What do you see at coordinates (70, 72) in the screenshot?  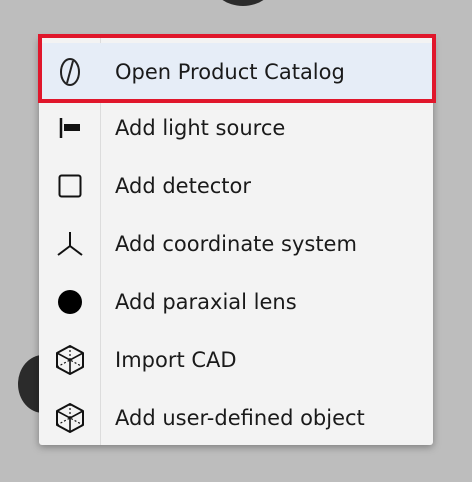 I see `lens-catalog-icon` at bounding box center [70, 72].